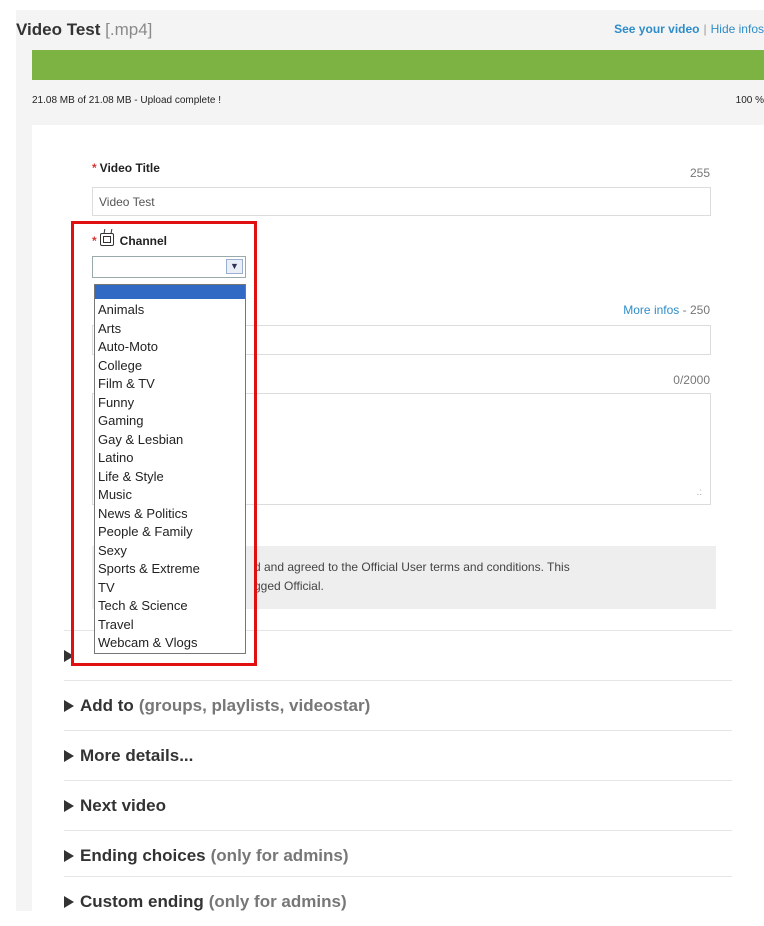 Image resolution: width=764 pixels, height=926 pixels. I want to click on section-add-to-note: (groups, playlists, videostar), so click(254, 705).